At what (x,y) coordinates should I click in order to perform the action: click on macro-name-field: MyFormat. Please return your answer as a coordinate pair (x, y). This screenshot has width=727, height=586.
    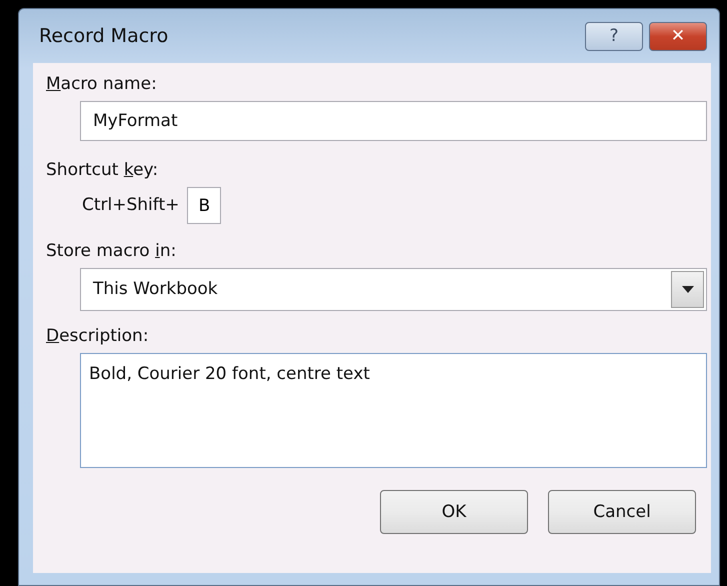
    Looking at the image, I should click on (393, 121).